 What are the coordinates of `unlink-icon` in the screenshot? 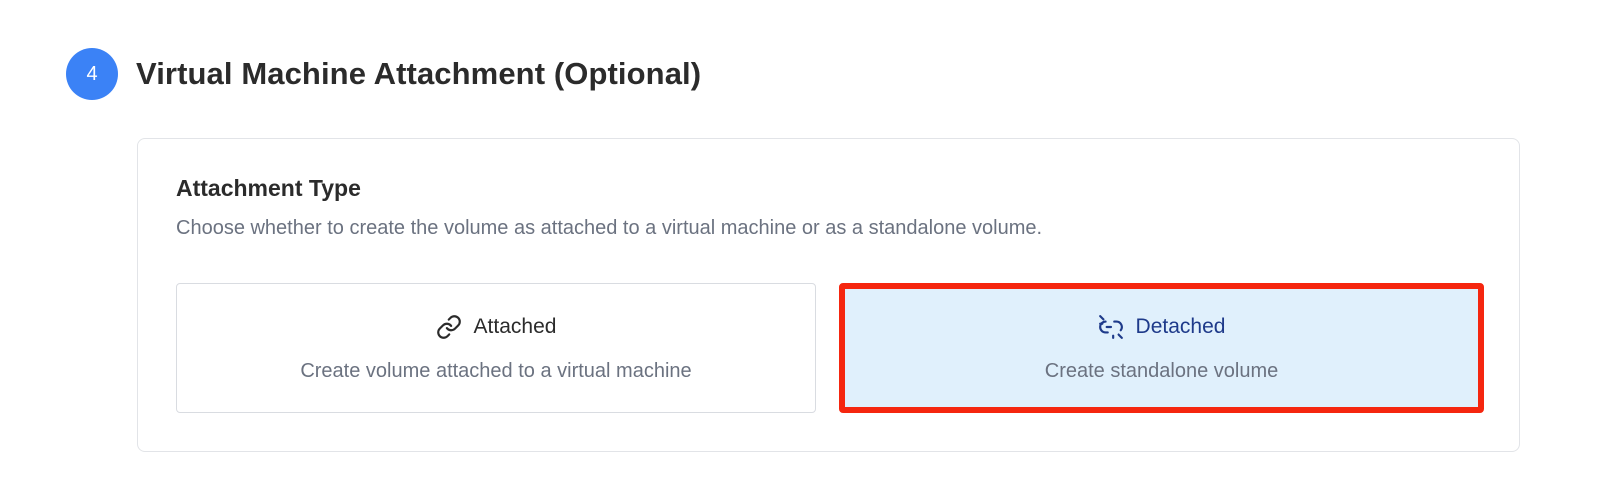 It's located at (1110, 326).